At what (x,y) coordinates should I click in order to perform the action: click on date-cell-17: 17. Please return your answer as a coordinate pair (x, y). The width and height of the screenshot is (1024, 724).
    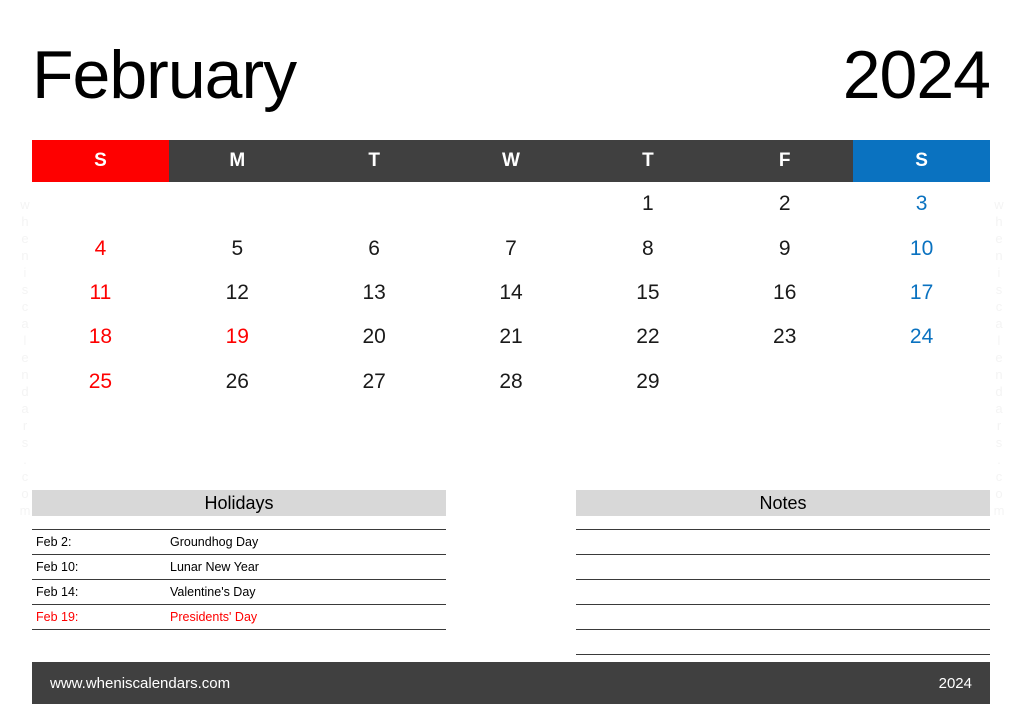
    Looking at the image, I should click on (921, 293).